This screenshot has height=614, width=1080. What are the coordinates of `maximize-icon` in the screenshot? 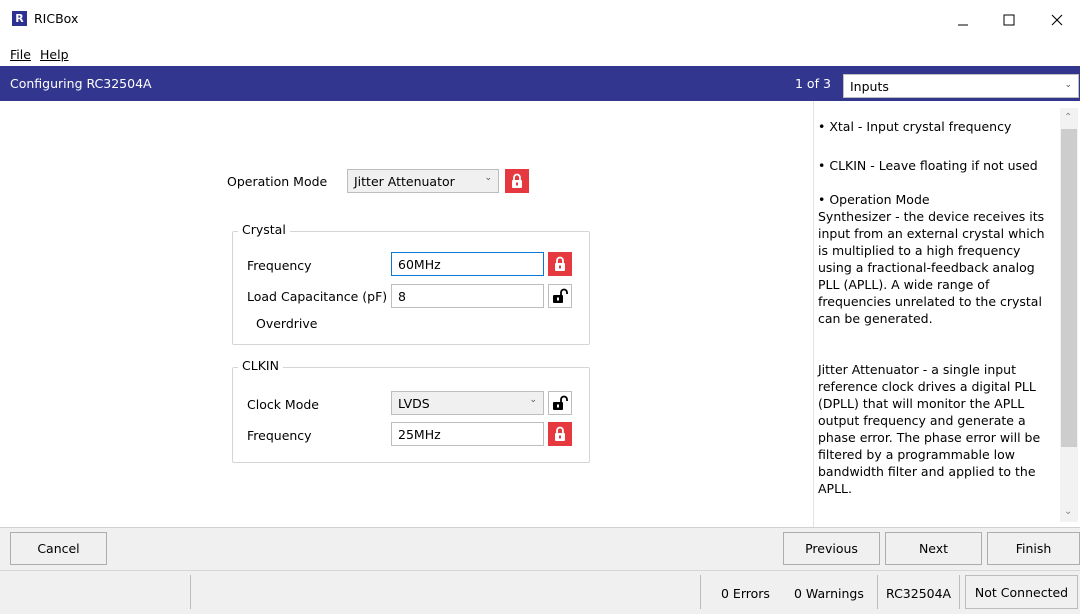 It's located at (1009, 20).